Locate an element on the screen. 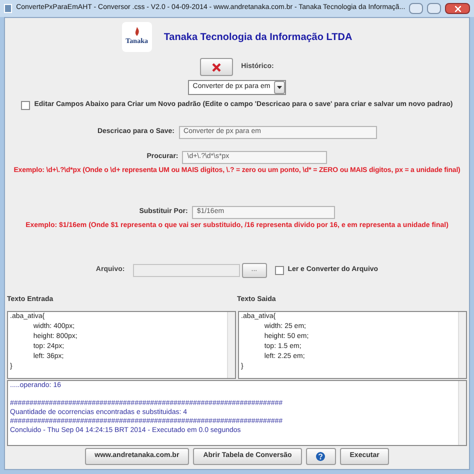 Image resolution: width=474 pixels, height=474 pixels. delete-icon is located at coordinates (217, 67).